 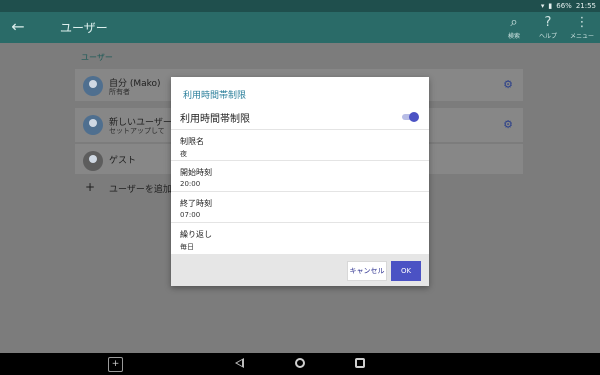 What do you see at coordinates (514, 22) in the screenshot?
I see `search-icon: ⌕` at bounding box center [514, 22].